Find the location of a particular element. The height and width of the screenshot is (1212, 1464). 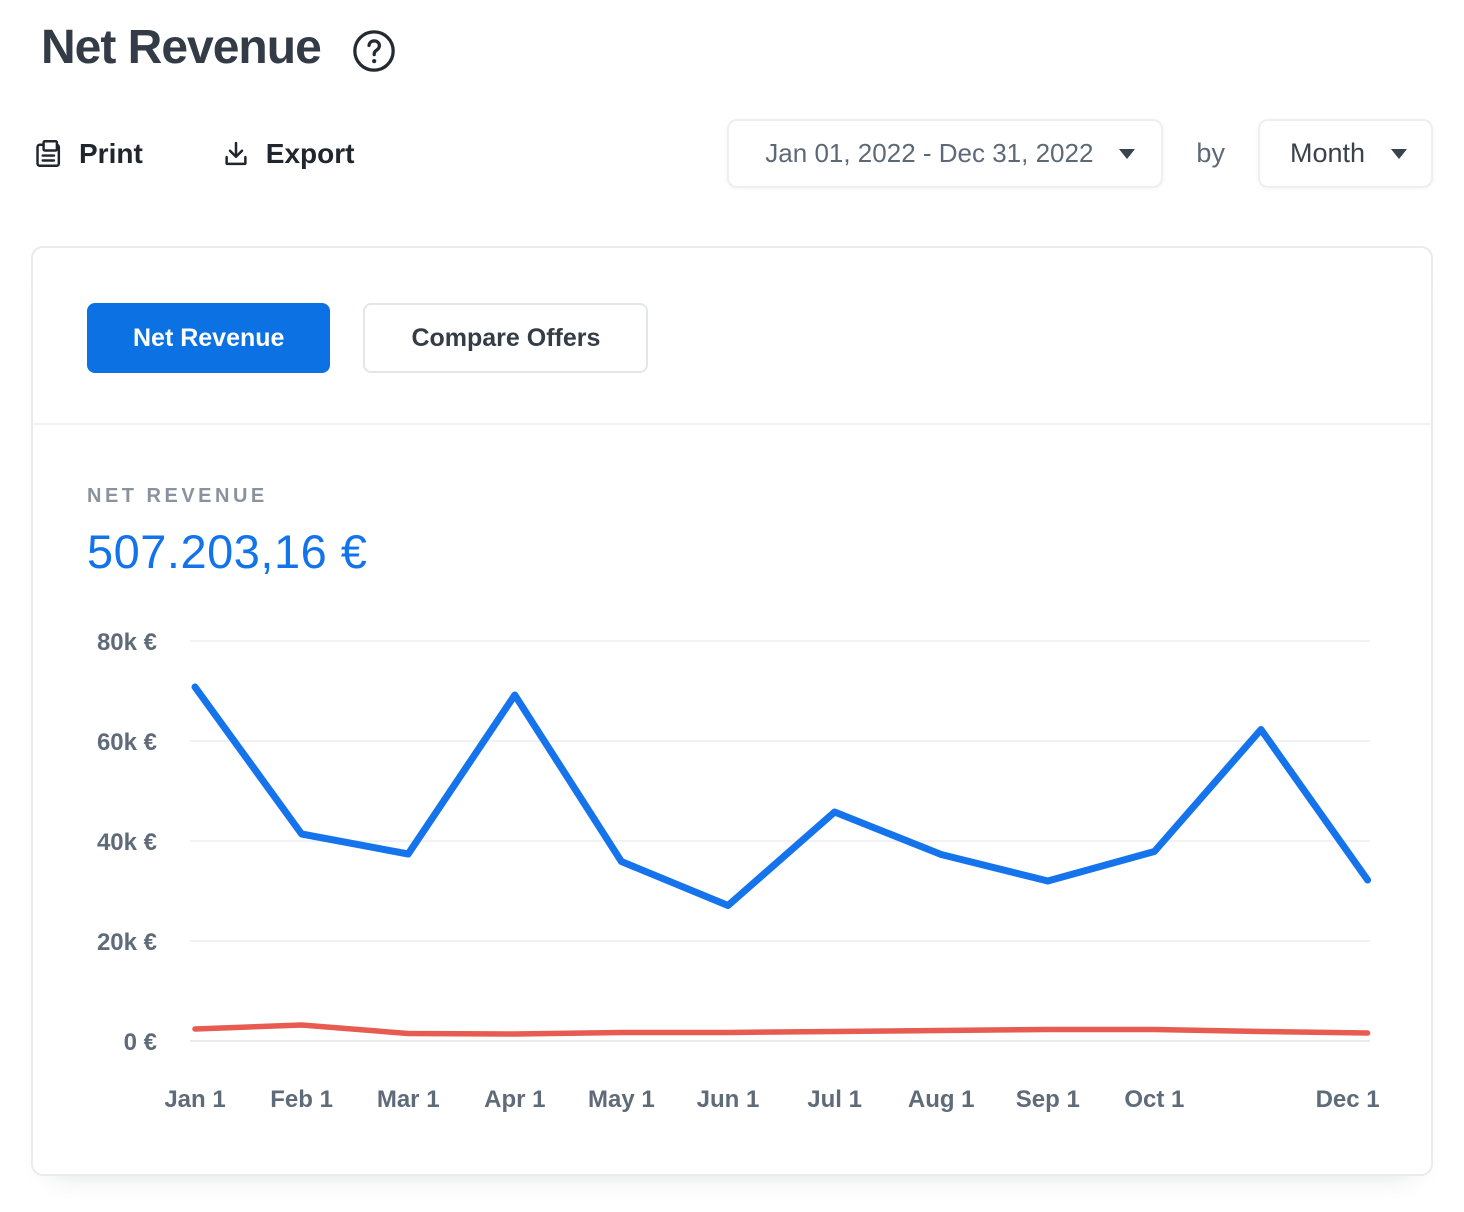

x-tick-label: May 1 is located at coordinates (621, 1099).